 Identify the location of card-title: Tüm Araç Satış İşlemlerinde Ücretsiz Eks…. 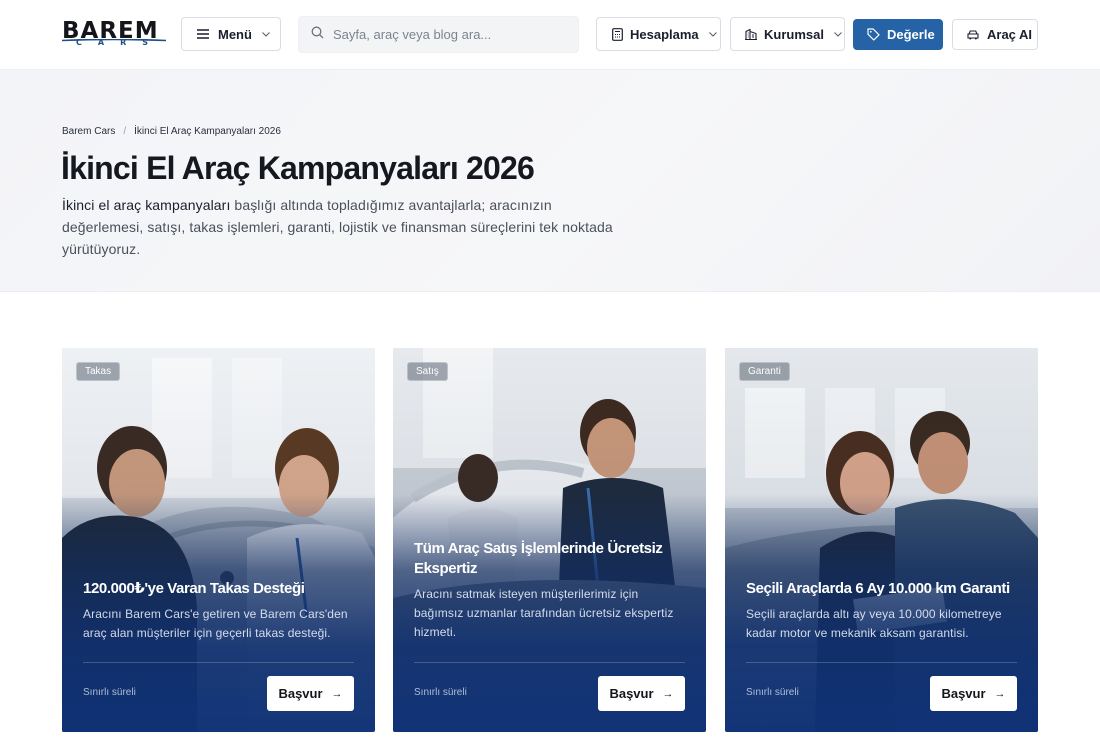
(538, 558).